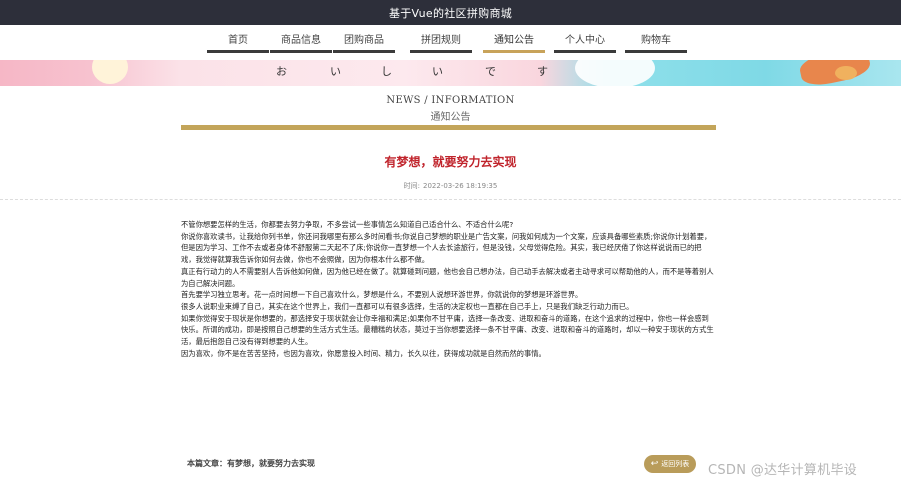  I want to click on current-article-info: 本篇文章：有梦想，就要努力去实现, so click(251, 463).